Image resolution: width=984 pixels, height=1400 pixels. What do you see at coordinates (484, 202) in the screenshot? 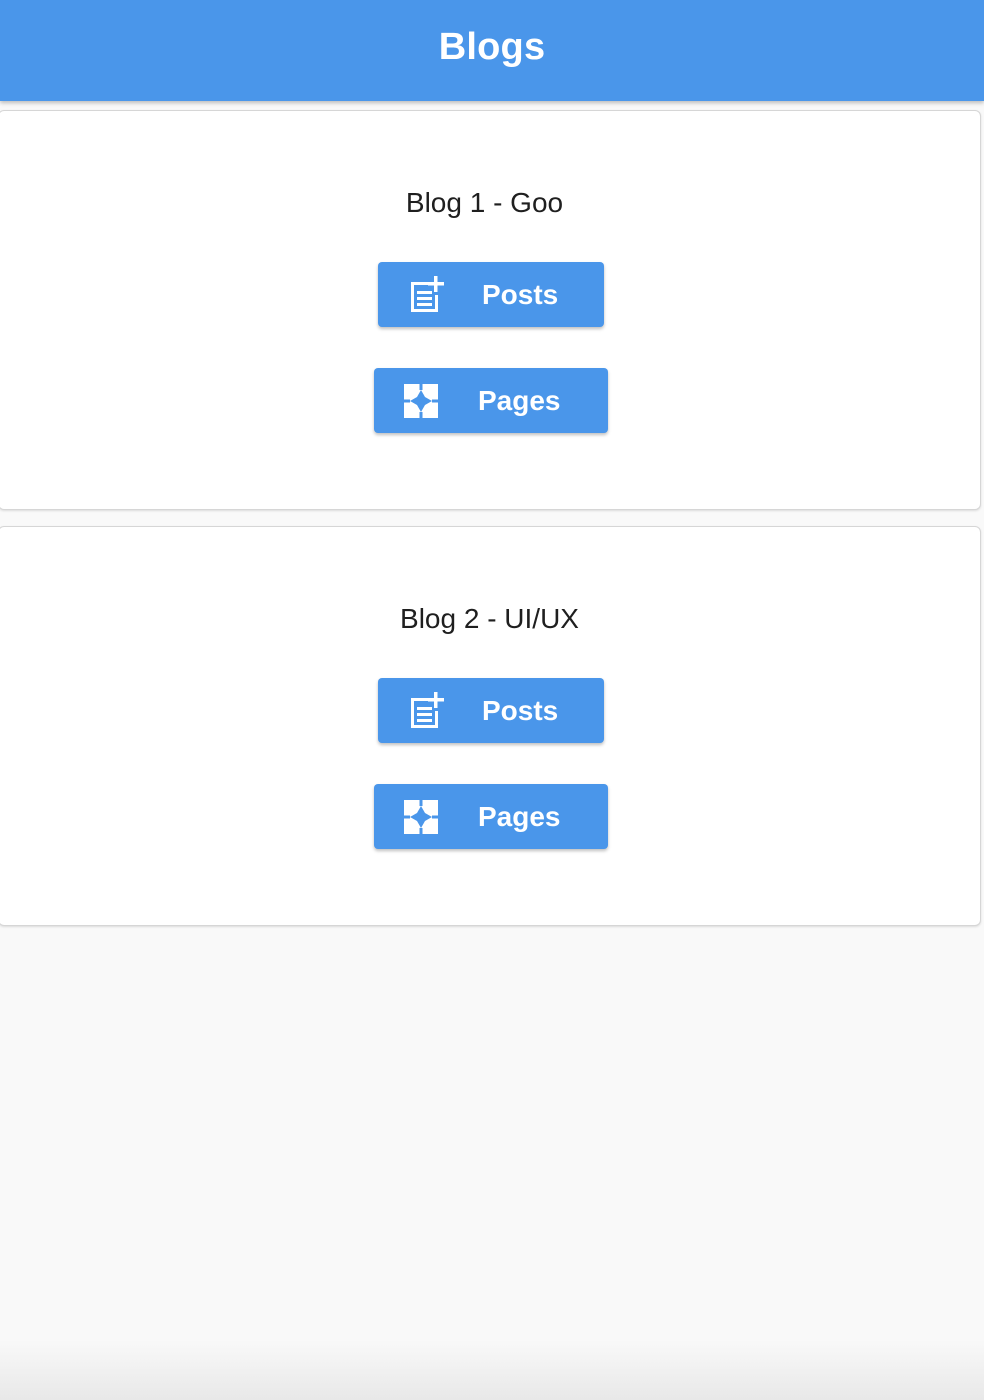
I see `blog-title: Blog 1 - Goo` at bounding box center [484, 202].